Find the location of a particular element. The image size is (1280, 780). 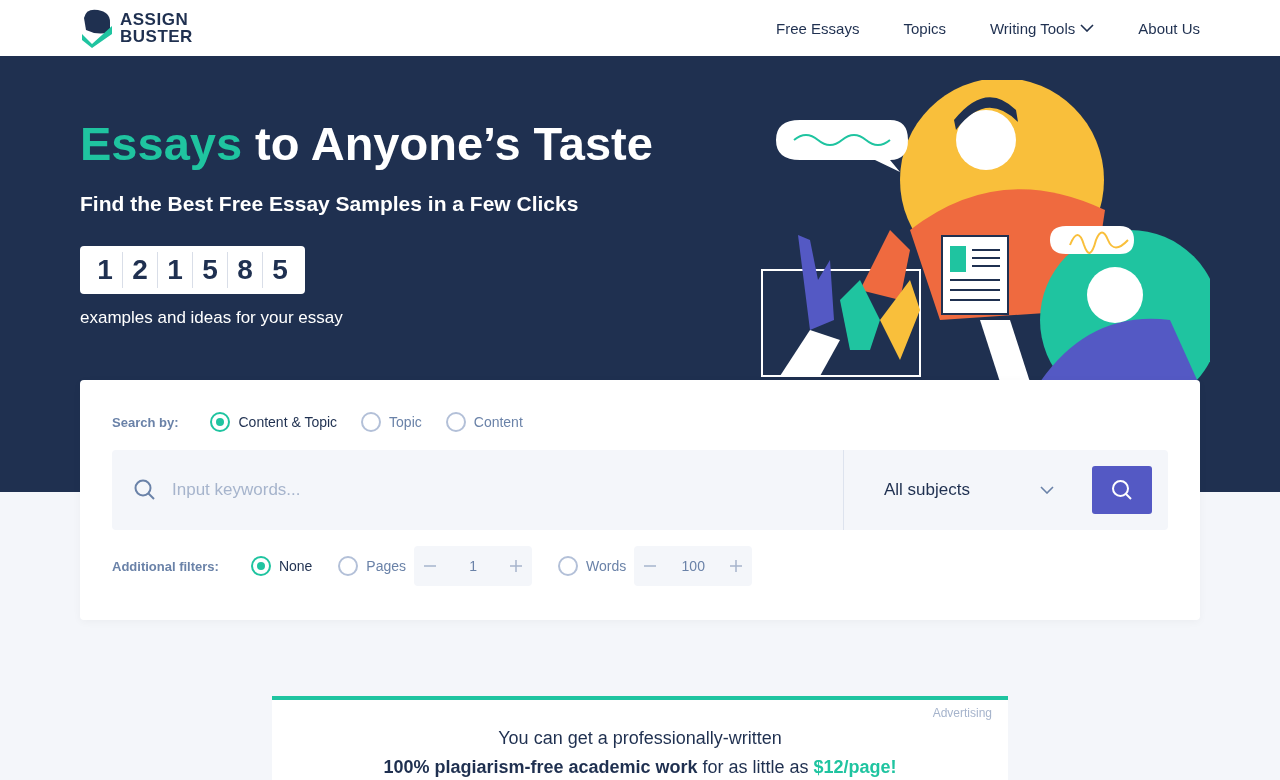

radio-option: Words is located at coordinates (592, 566).